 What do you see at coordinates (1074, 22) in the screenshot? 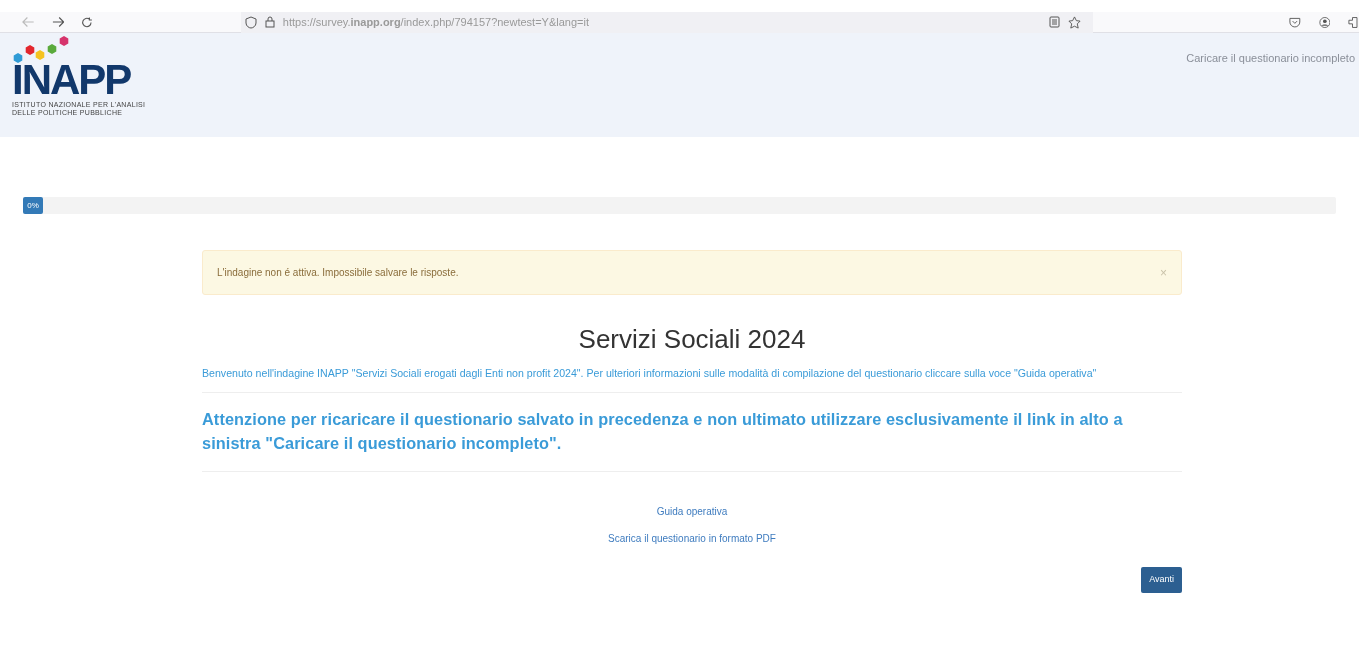
I see `star-icon` at bounding box center [1074, 22].